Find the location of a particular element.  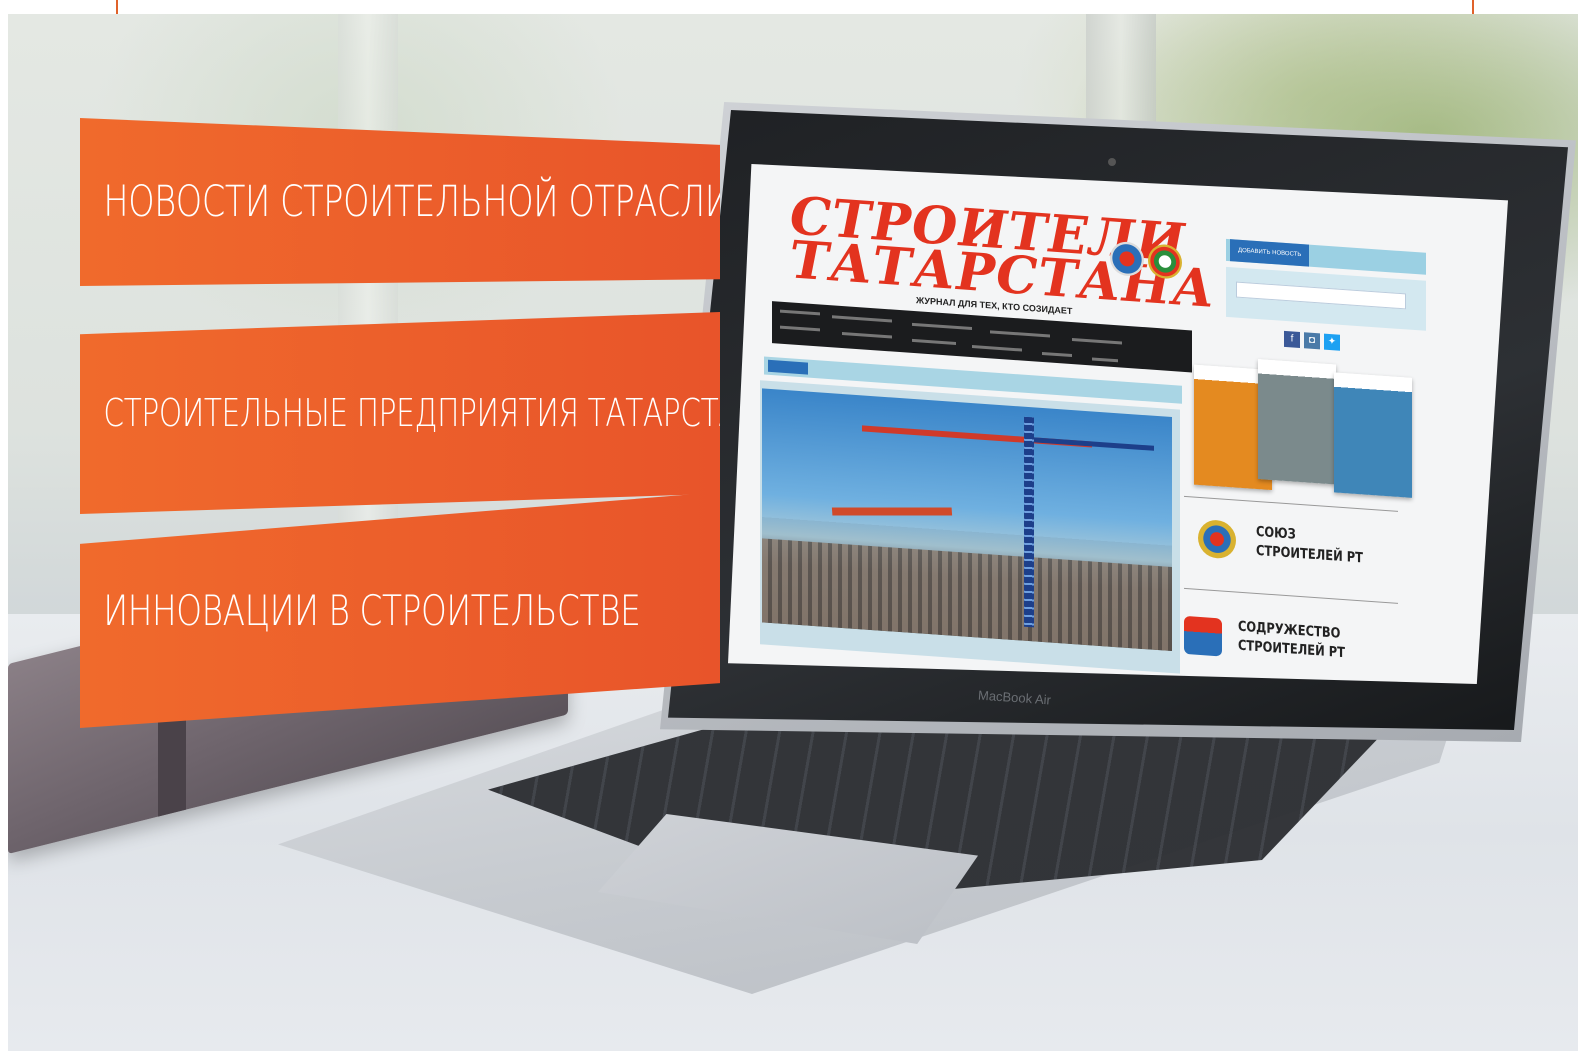

builders-union-logo-icon is located at coordinates (1217, 539).